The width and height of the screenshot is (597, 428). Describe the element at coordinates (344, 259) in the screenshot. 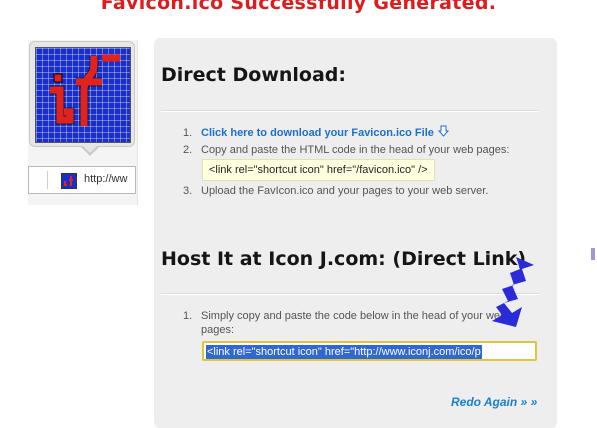

I see `host-it-heading: Host It at Icon J.com: (Direct Link)` at that location.